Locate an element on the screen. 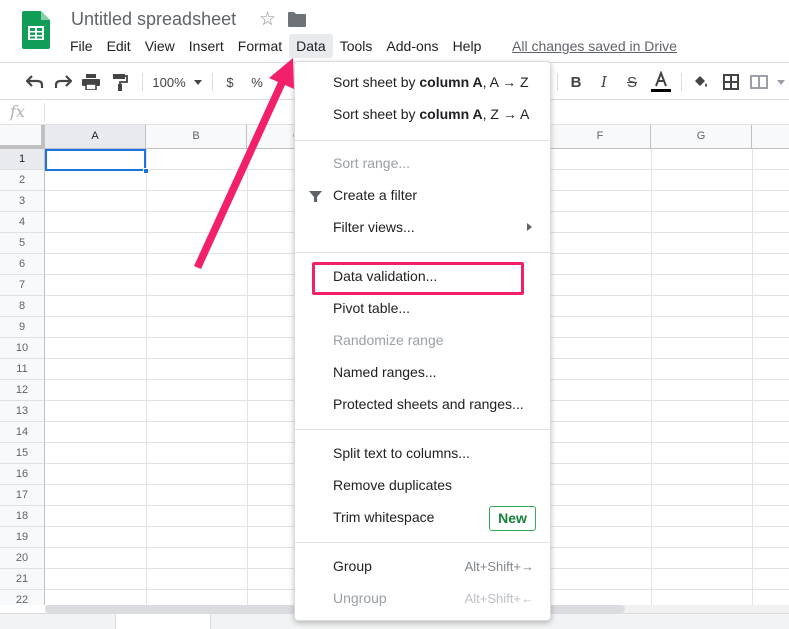  menu-tools: Tools is located at coordinates (356, 46).